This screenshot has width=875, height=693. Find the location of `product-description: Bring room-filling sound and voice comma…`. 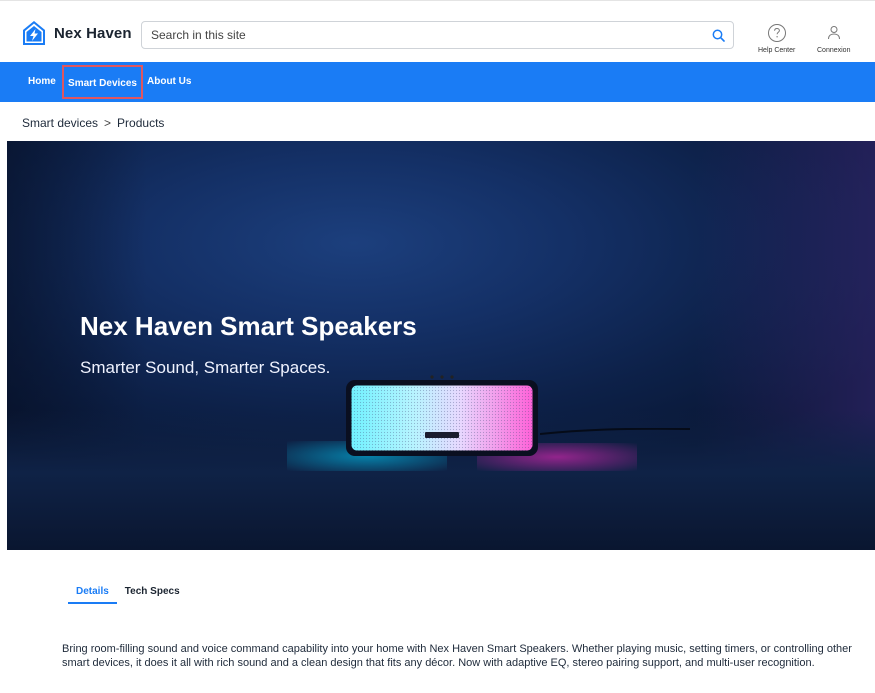

product-description: Bring room-filling sound and voice comma… is located at coordinates (457, 656).